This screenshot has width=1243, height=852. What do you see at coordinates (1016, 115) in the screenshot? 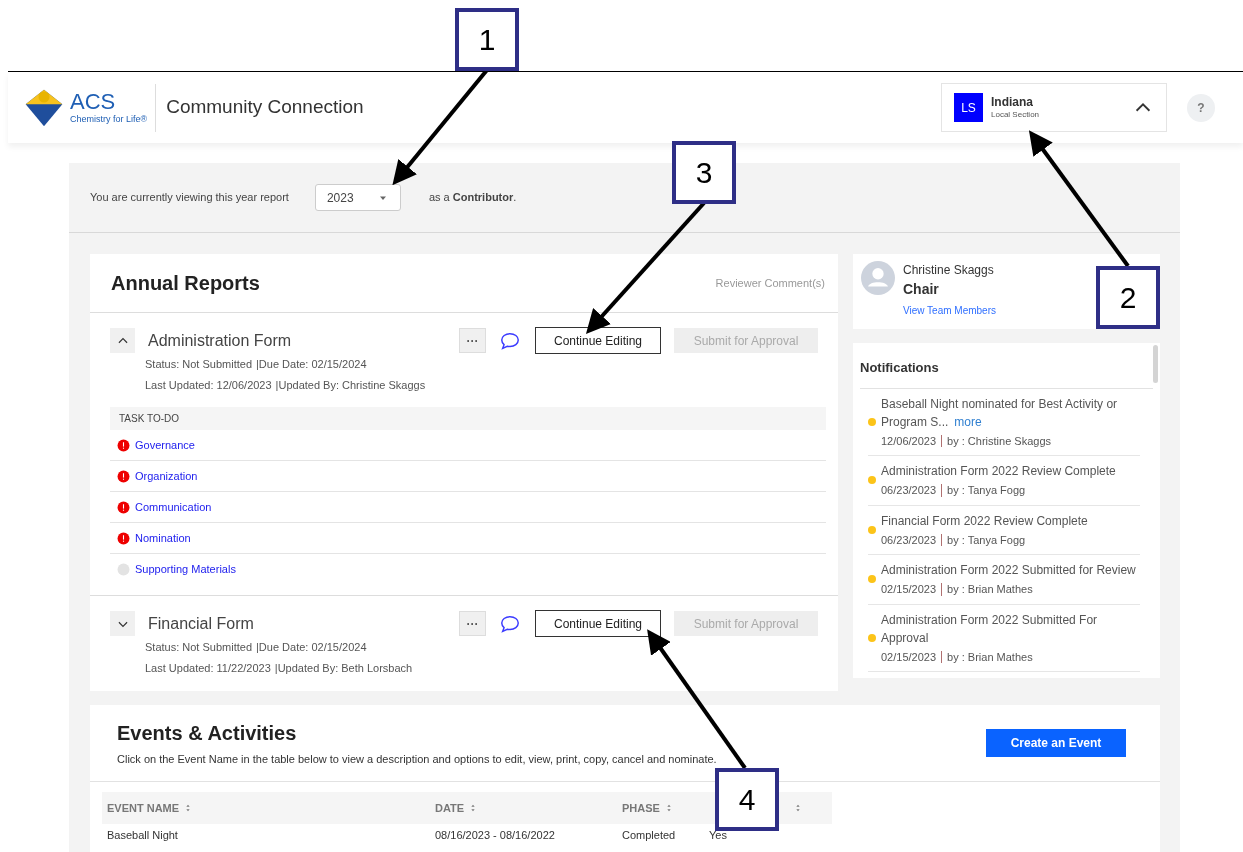
I see `section-type: Local Section` at bounding box center [1016, 115].